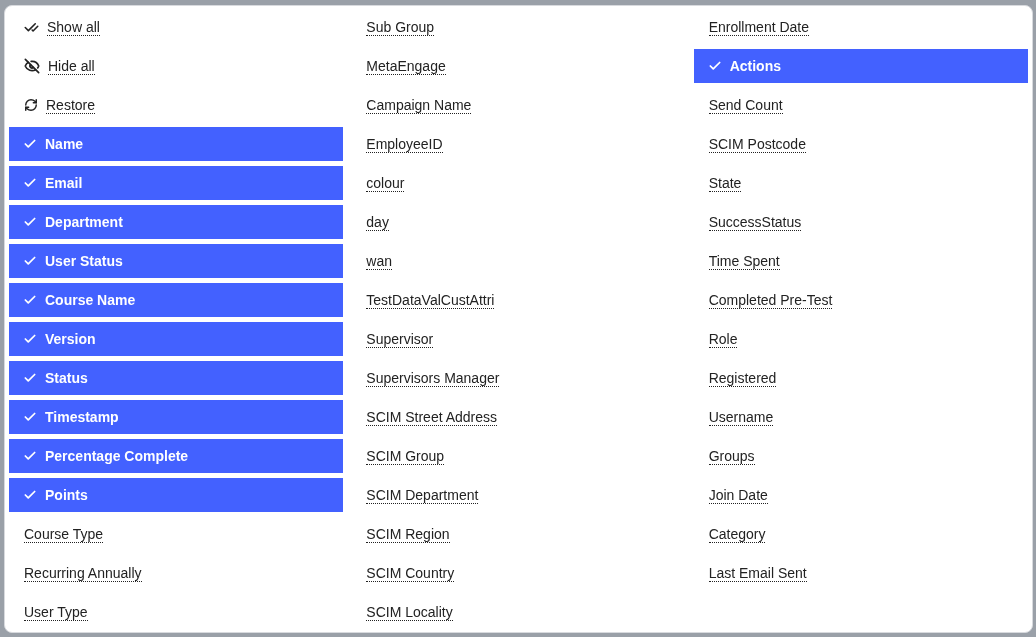 This screenshot has width=1036, height=637. What do you see at coordinates (518, 339) in the screenshot?
I see `column-option: Supervisor` at bounding box center [518, 339].